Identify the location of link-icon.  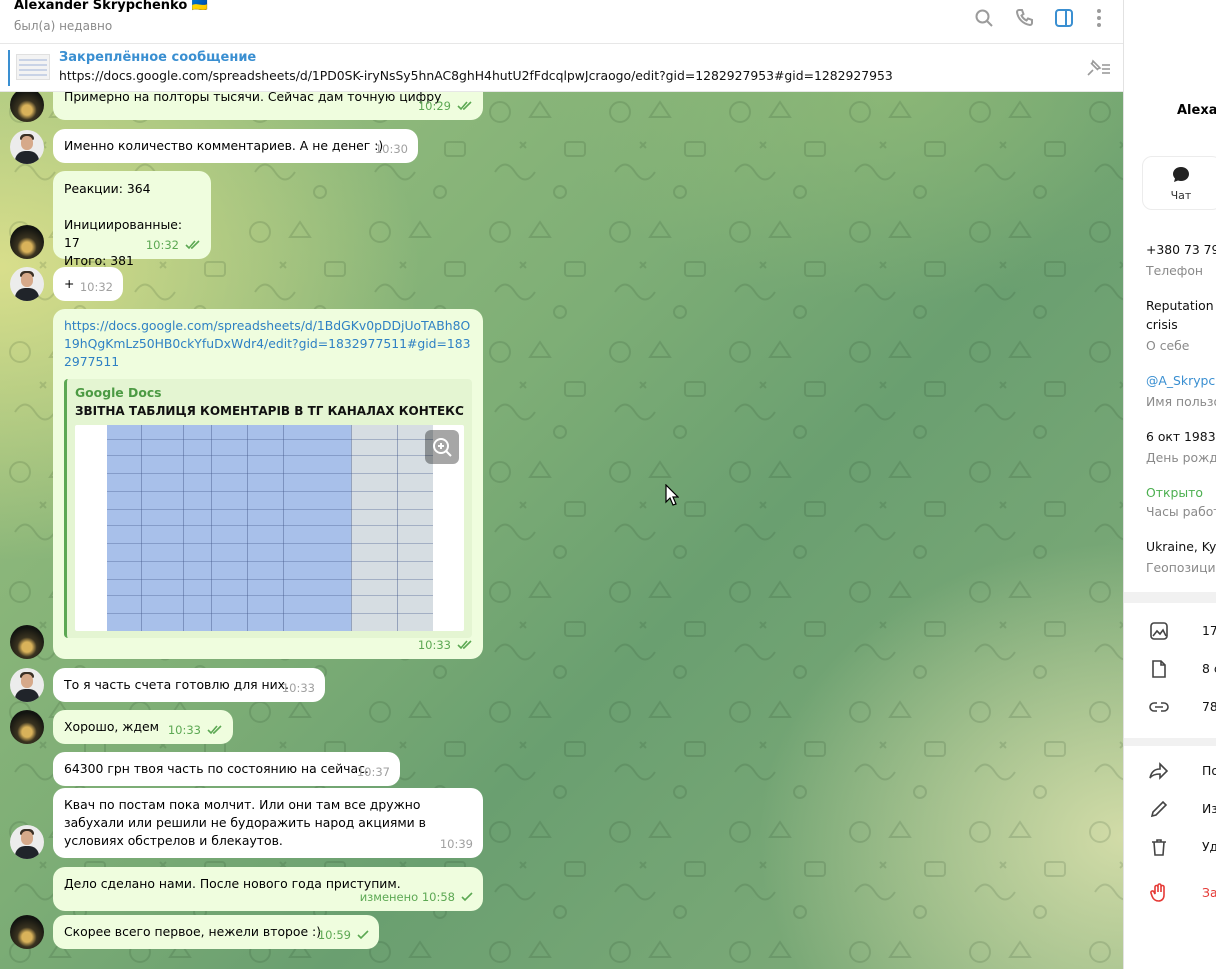
(1159, 707).